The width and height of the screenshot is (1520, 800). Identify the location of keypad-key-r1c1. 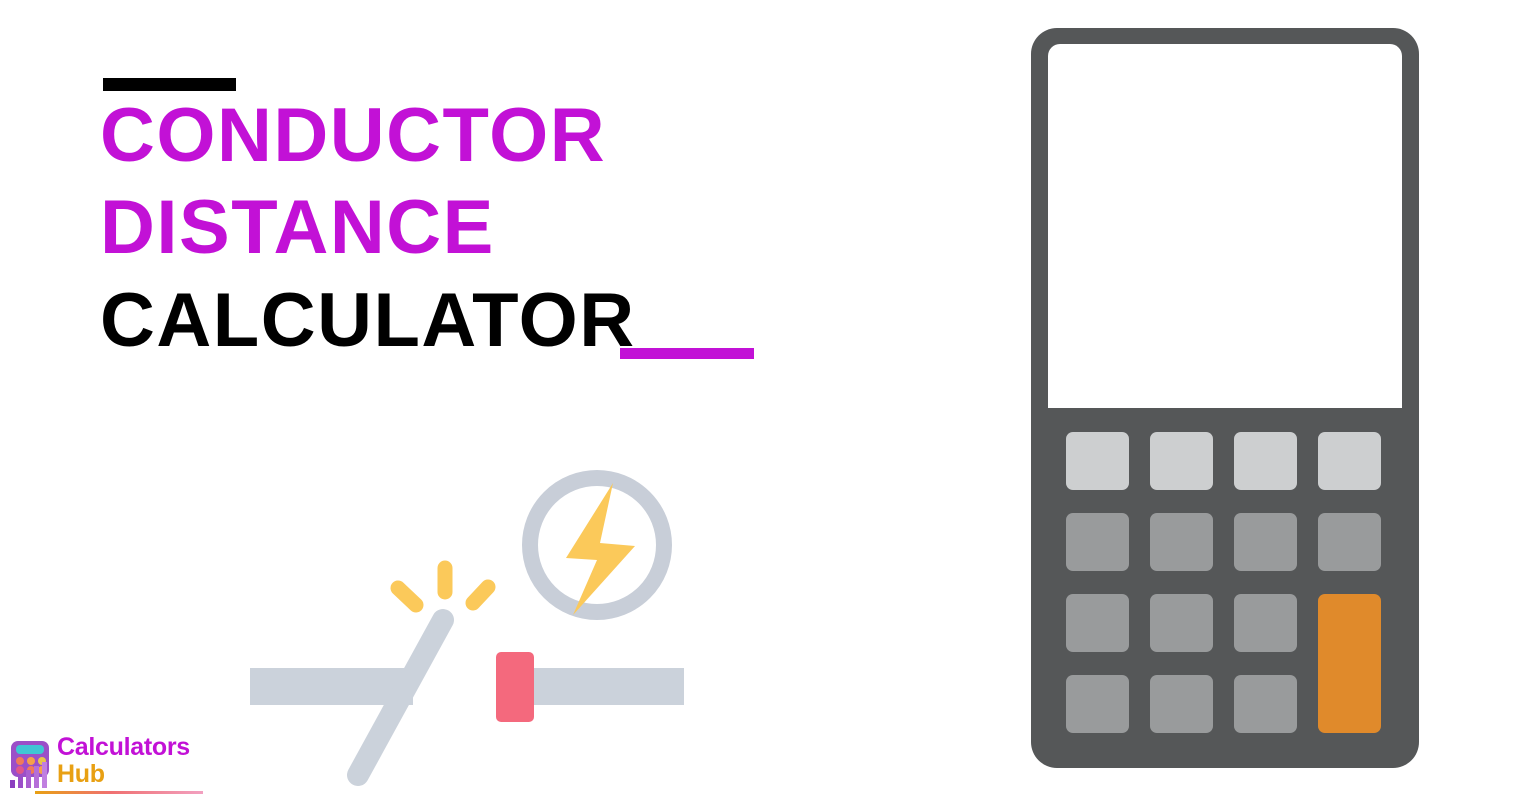
(1097, 461).